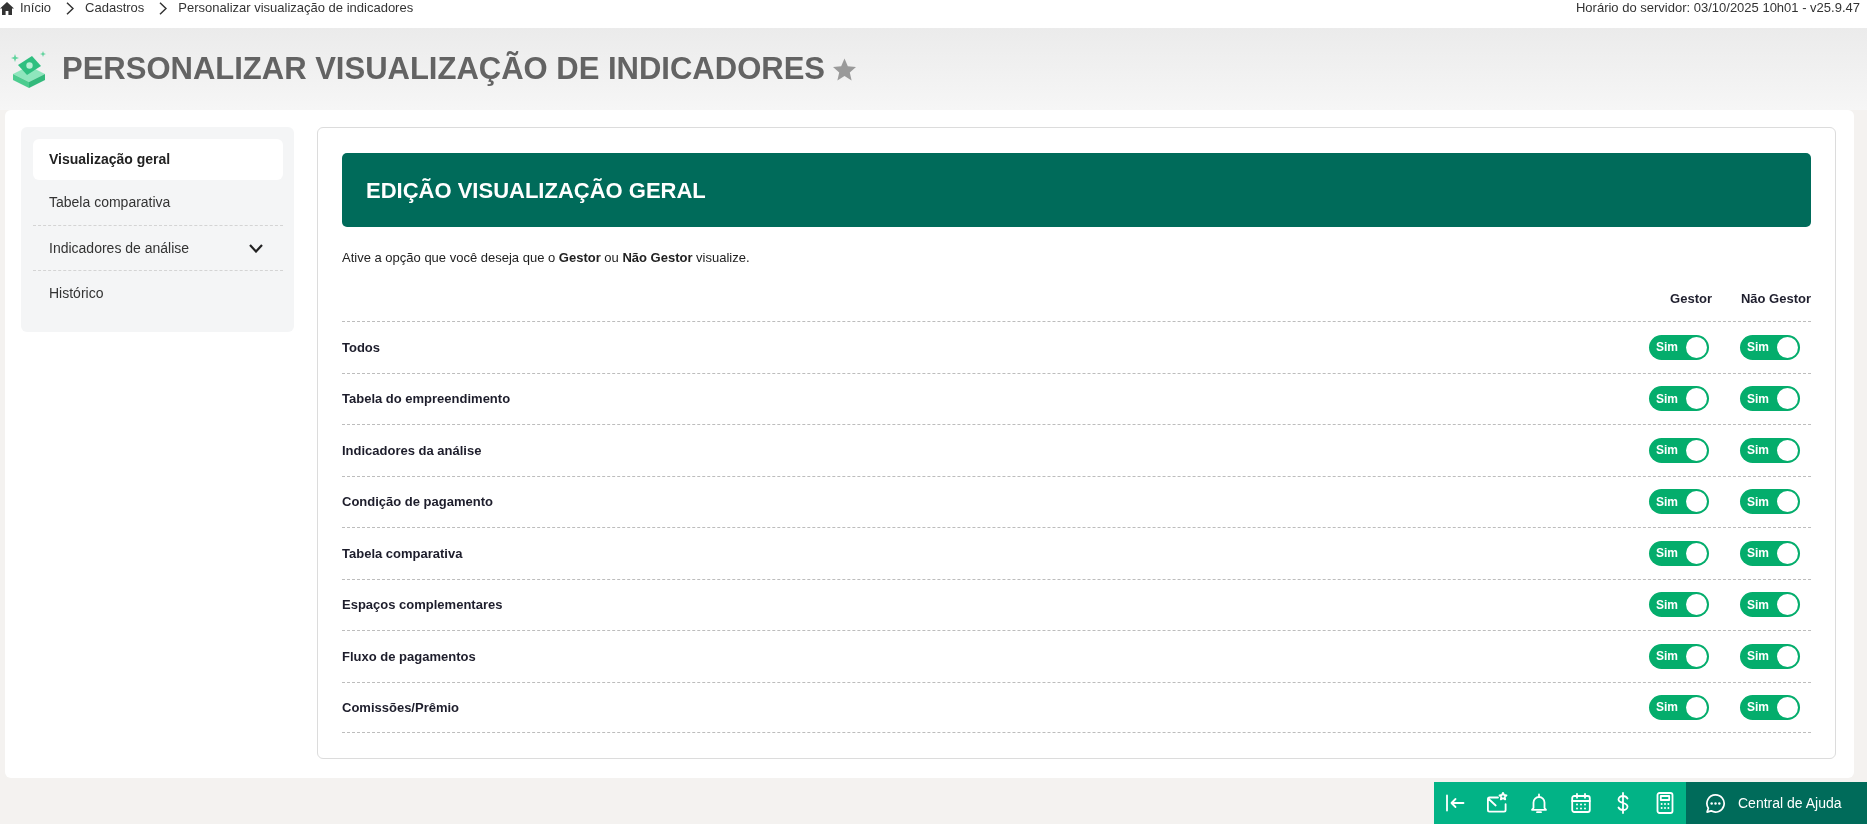 The height and width of the screenshot is (824, 1867). What do you see at coordinates (1539, 803) in the screenshot?
I see `bell-icon` at bounding box center [1539, 803].